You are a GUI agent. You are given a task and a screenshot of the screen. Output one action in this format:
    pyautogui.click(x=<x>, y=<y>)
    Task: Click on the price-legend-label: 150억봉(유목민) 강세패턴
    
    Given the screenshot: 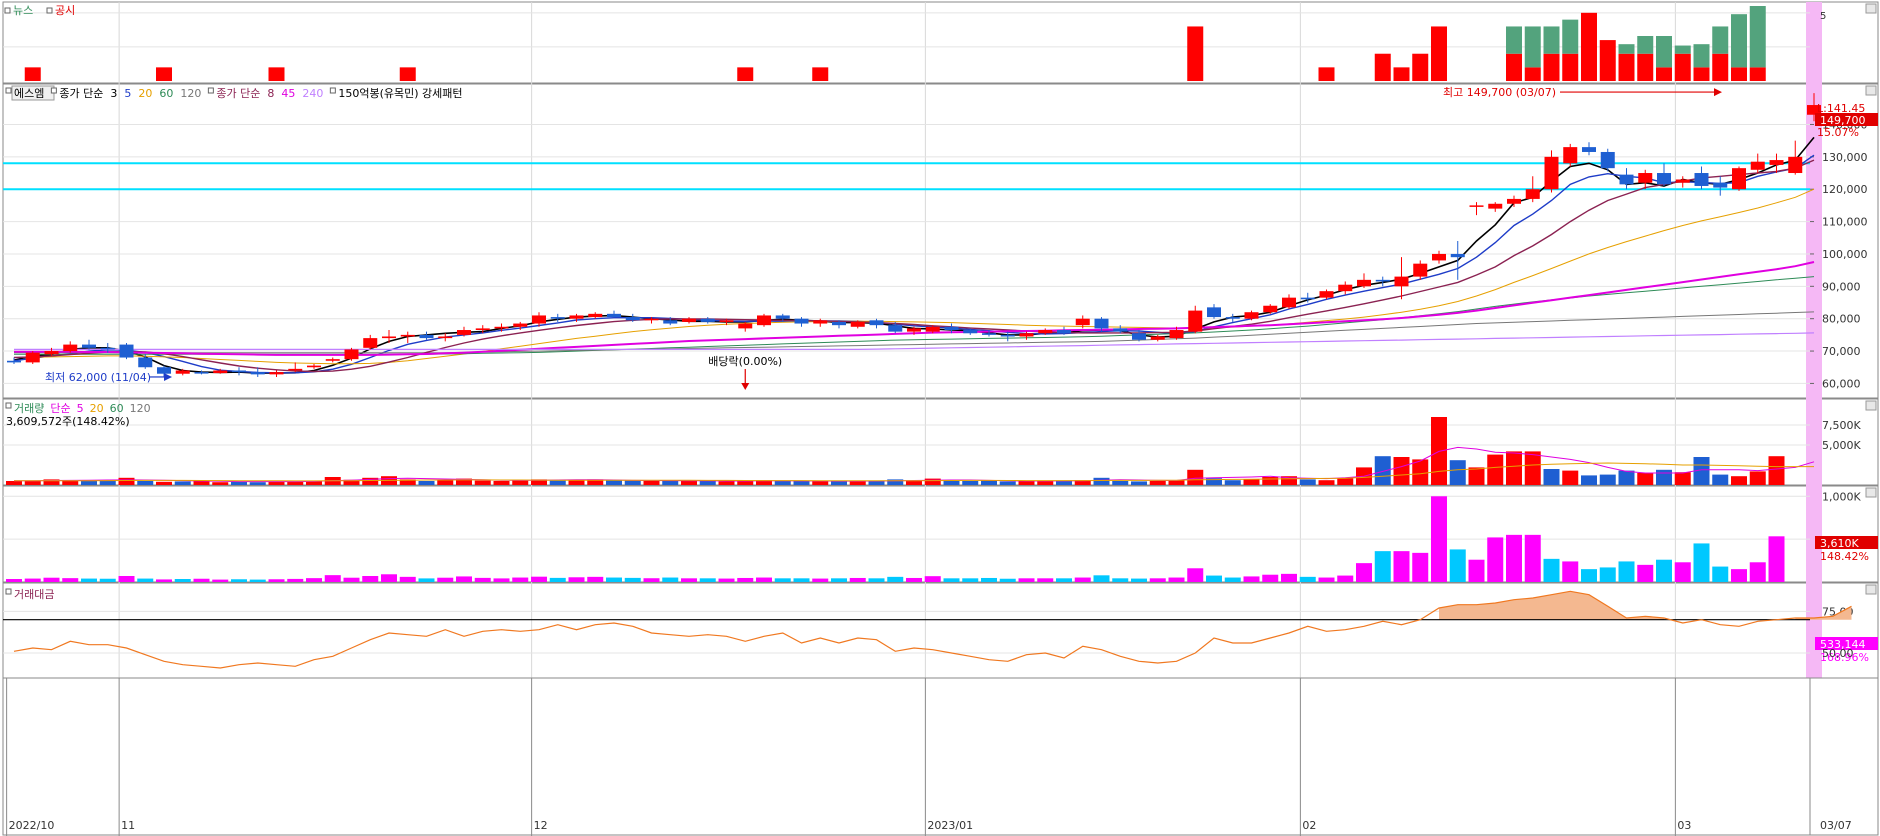 What is the action you would take?
    pyautogui.click(x=400, y=93)
    